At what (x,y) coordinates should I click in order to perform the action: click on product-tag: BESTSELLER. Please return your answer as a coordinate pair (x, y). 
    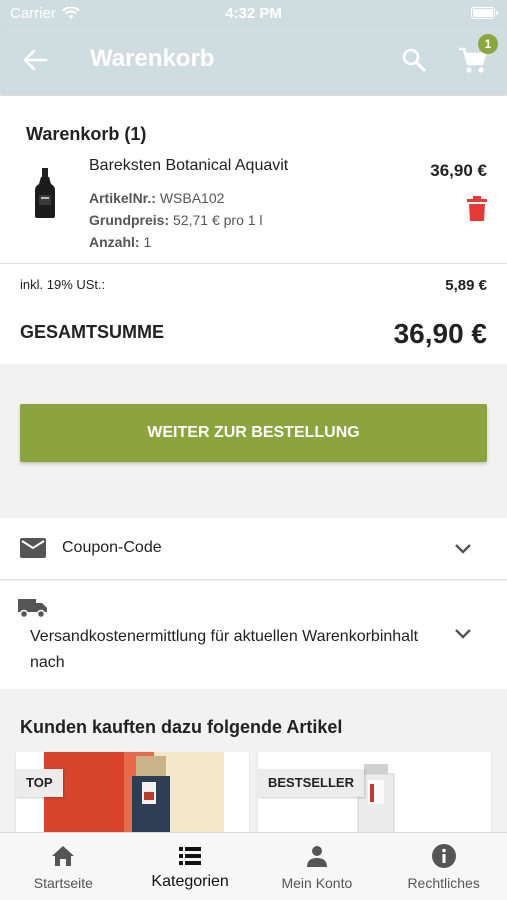
    Looking at the image, I should click on (311, 783).